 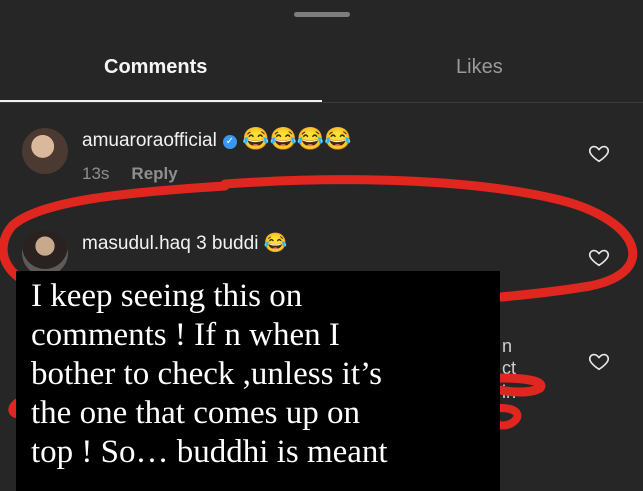 What do you see at coordinates (479, 67) in the screenshot?
I see `tab-likes: Likes` at bounding box center [479, 67].